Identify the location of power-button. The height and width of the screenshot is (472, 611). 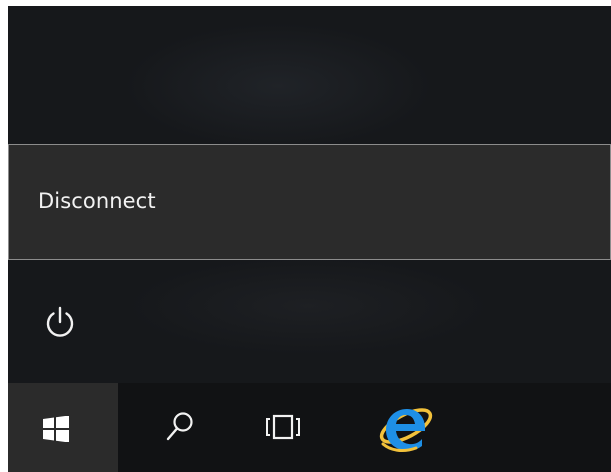
(60, 324).